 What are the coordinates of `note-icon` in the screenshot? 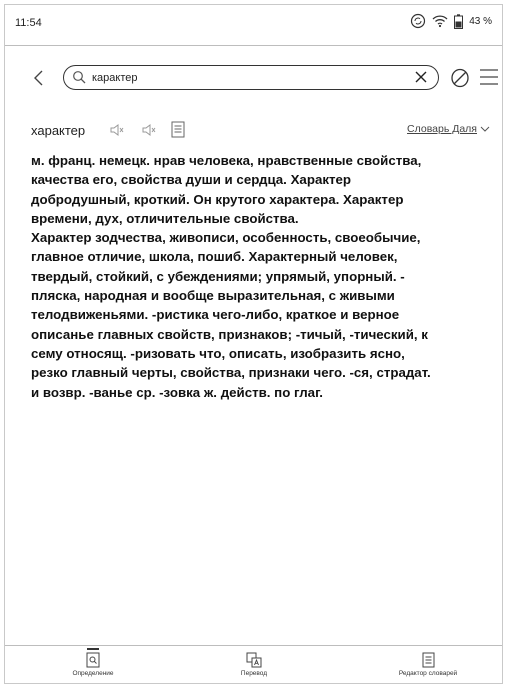 It's located at (178, 129).